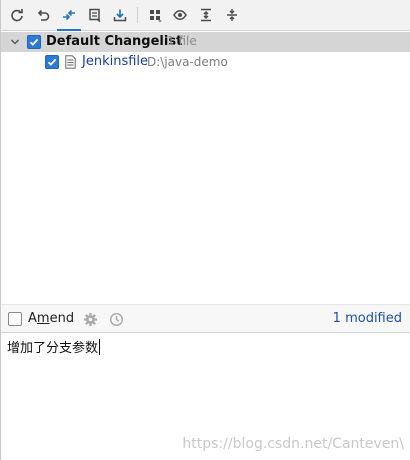  I want to click on edit-source-icon, so click(95, 15).